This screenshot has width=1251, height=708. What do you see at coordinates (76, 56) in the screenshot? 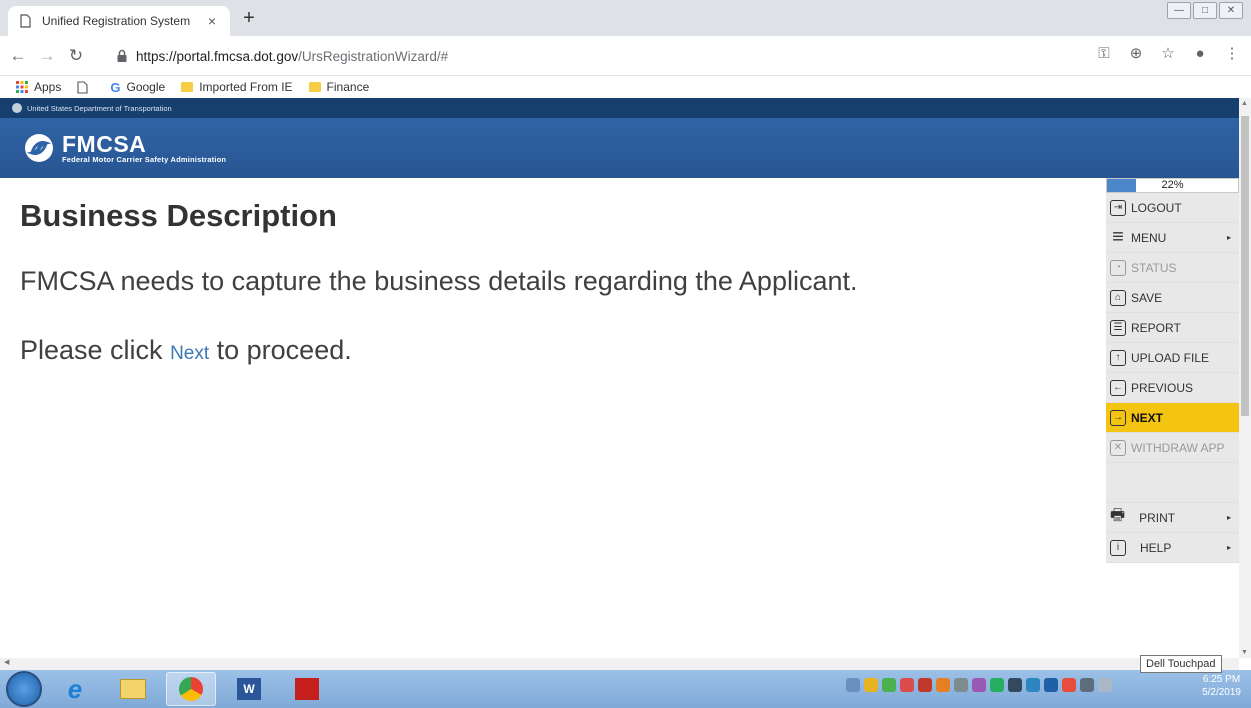
I see `reload-icon: ↻` at bounding box center [76, 56].